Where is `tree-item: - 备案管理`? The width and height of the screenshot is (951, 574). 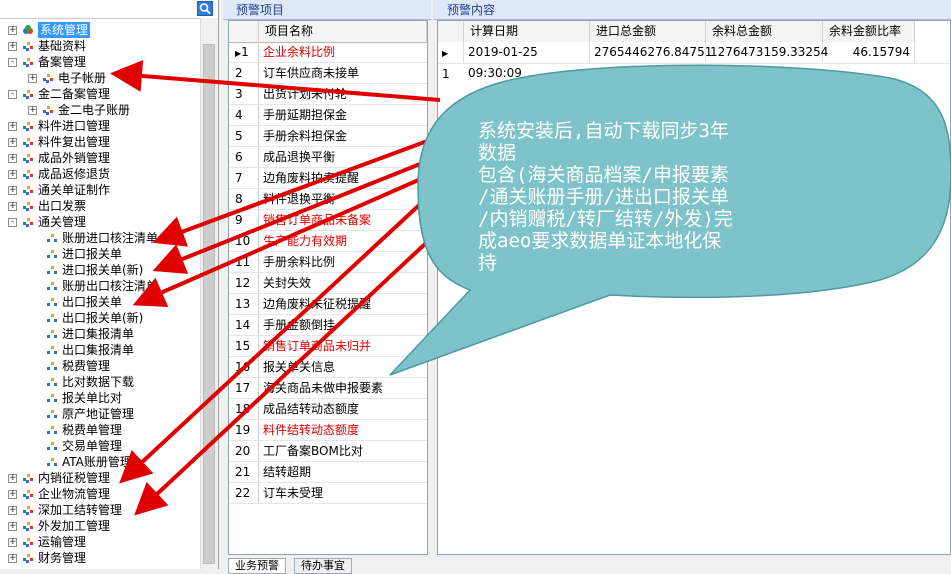
tree-item: - 备案管理 is located at coordinates (100, 62).